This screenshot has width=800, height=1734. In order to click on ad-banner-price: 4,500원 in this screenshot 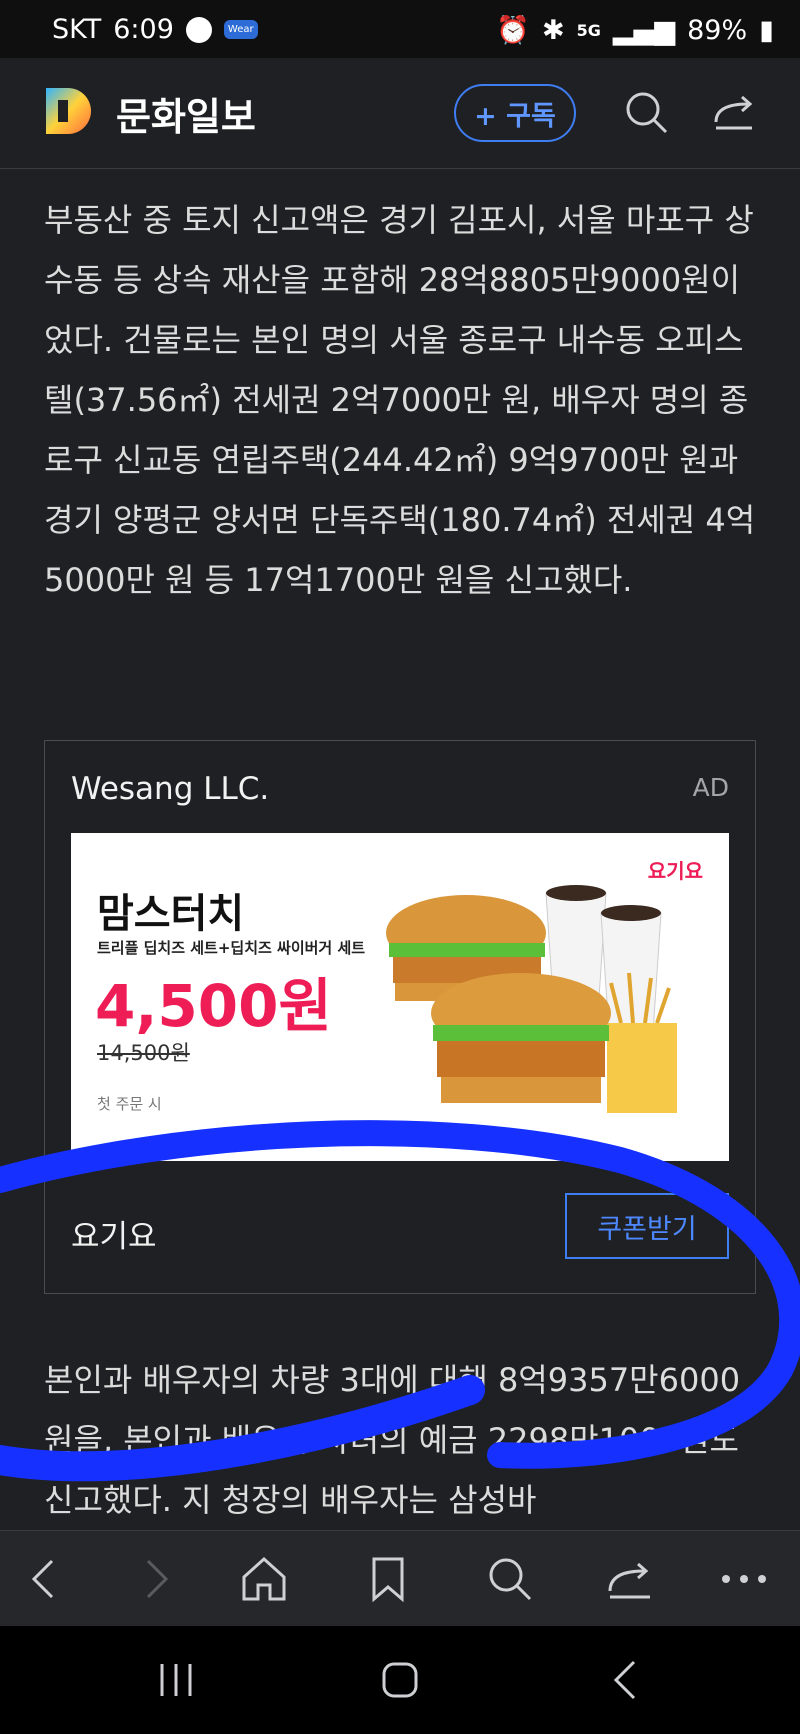, I will do `click(213, 1006)`.